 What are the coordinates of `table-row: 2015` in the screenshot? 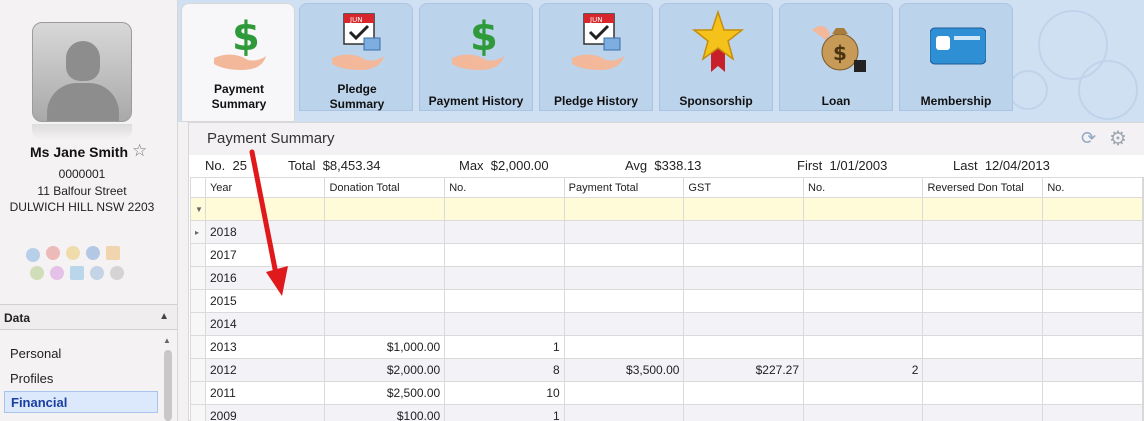 It's located at (666, 301).